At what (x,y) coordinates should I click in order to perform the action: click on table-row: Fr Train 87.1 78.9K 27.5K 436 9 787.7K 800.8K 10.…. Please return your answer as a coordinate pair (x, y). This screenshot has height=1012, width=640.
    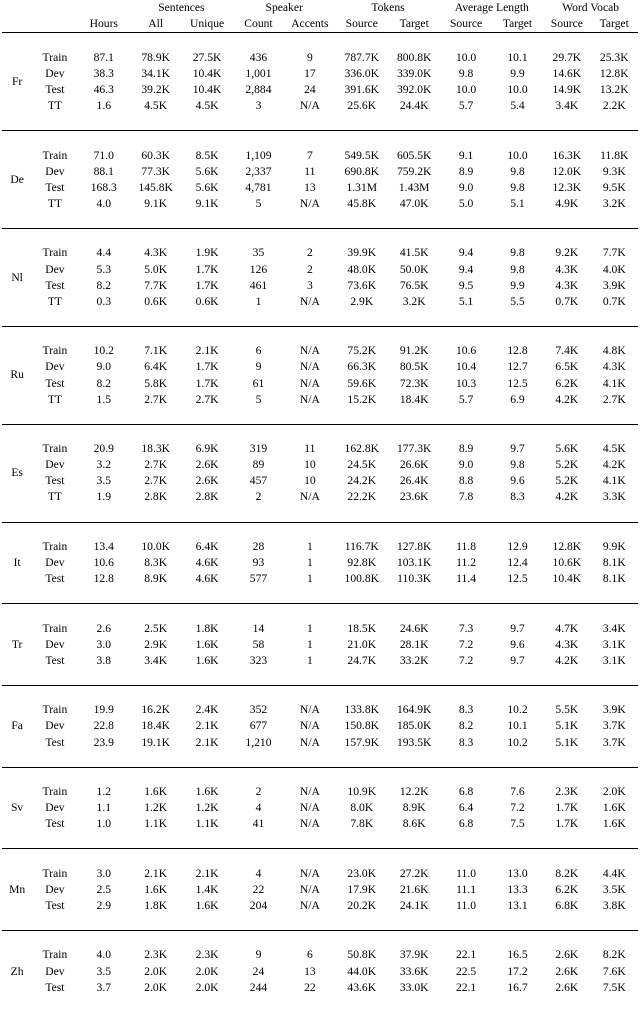
    Looking at the image, I should click on (320, 68).